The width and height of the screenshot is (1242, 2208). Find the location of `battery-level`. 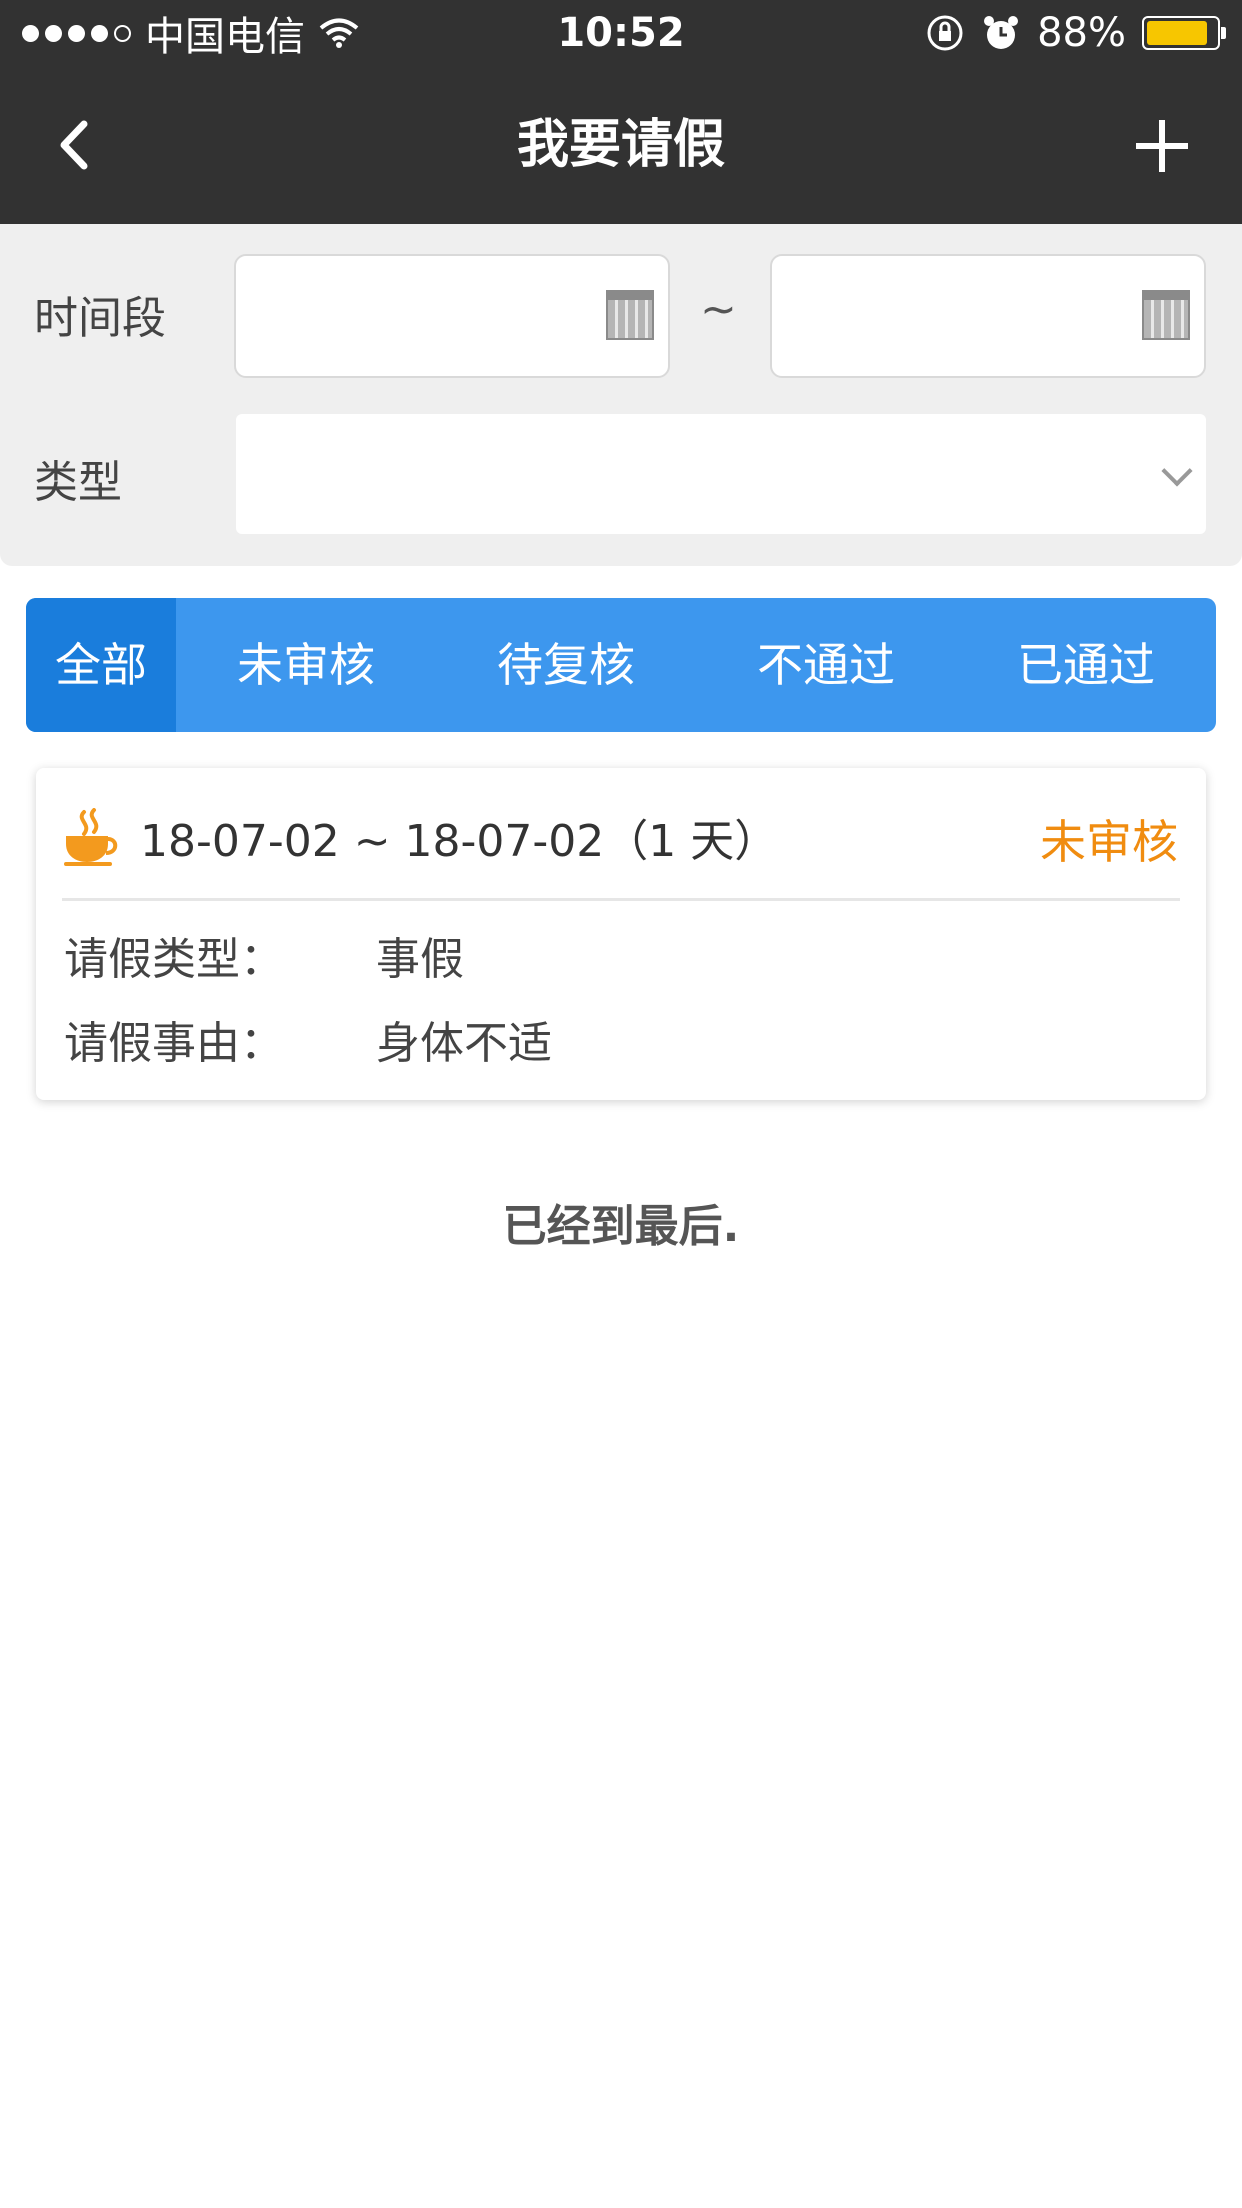

battery-level is located at coordinates (1177, 33).